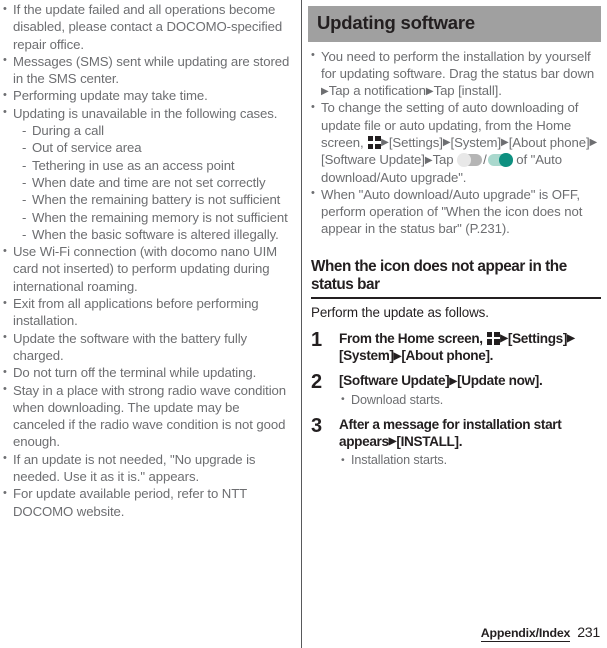 Image resolution: width=607 pixels, height=648 pixels. I want to click on section-heading: Updating software, so click(454, 24).